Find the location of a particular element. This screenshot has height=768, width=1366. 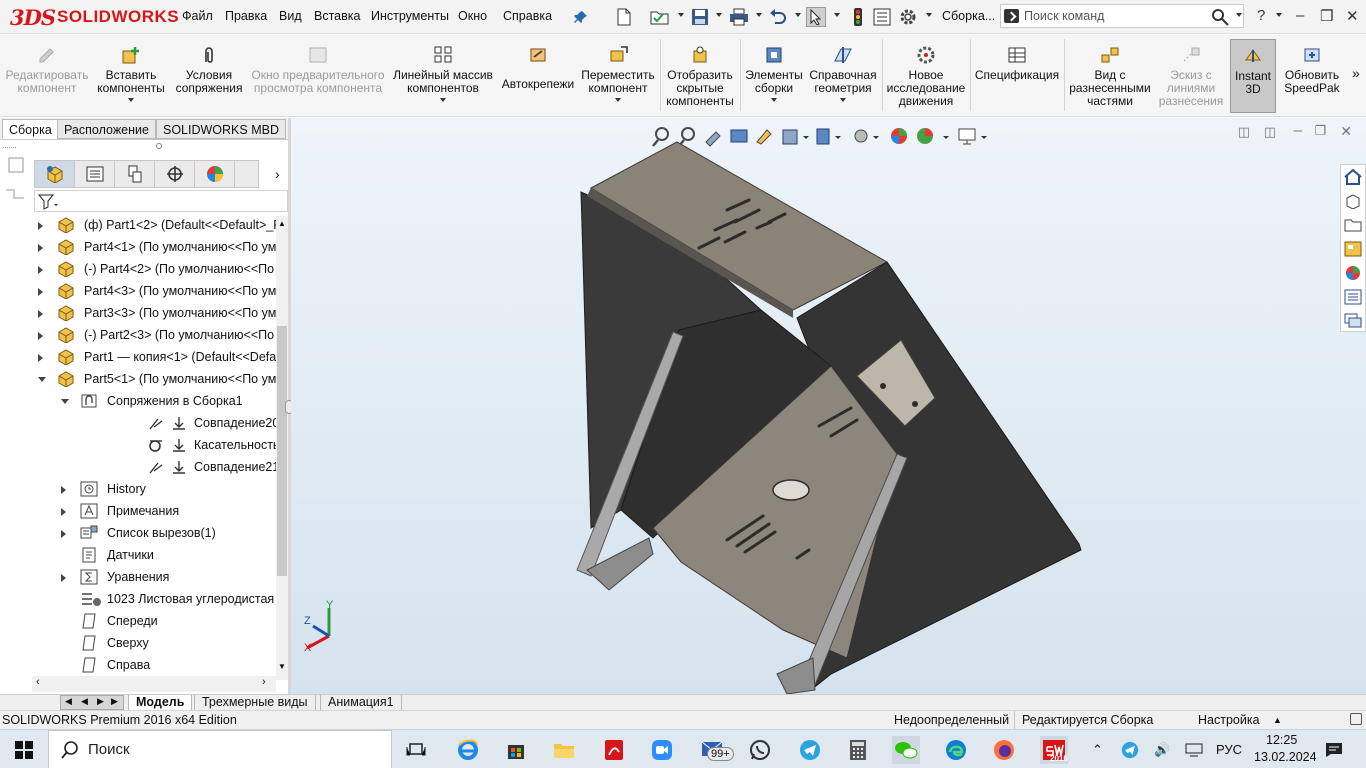

update-speedpak-button: Обновить SpeedPak is located at coordinates (1312, 76).